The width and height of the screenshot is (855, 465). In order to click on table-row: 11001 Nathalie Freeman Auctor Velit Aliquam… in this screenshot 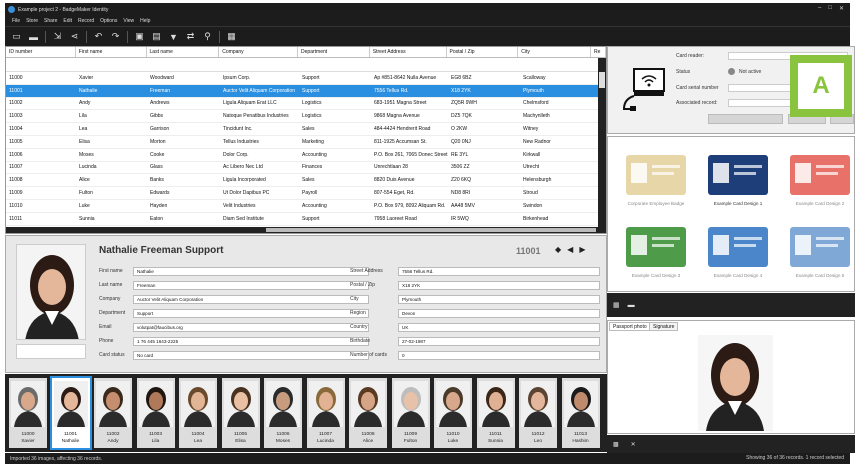, I will do `click(306, 91)`.